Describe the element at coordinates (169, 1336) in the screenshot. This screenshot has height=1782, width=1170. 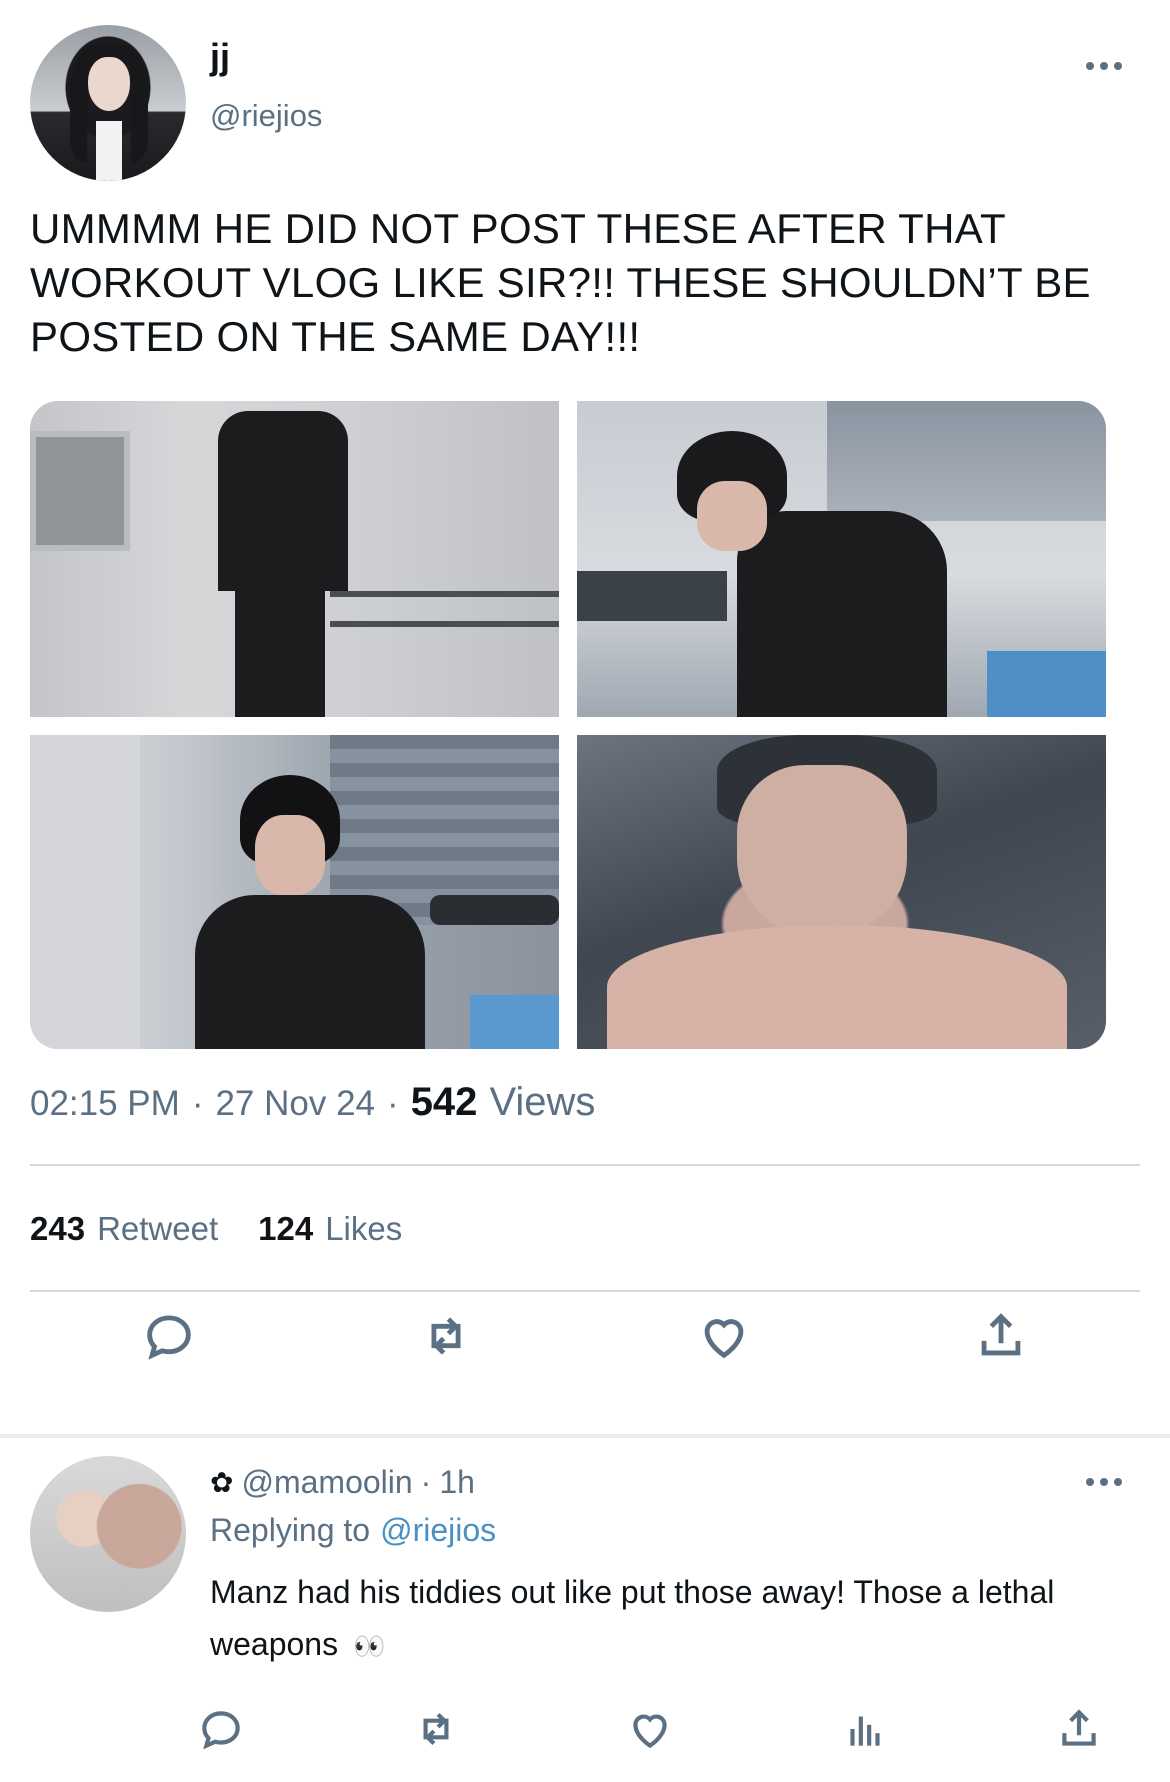
I see `reply-icon` at that location.